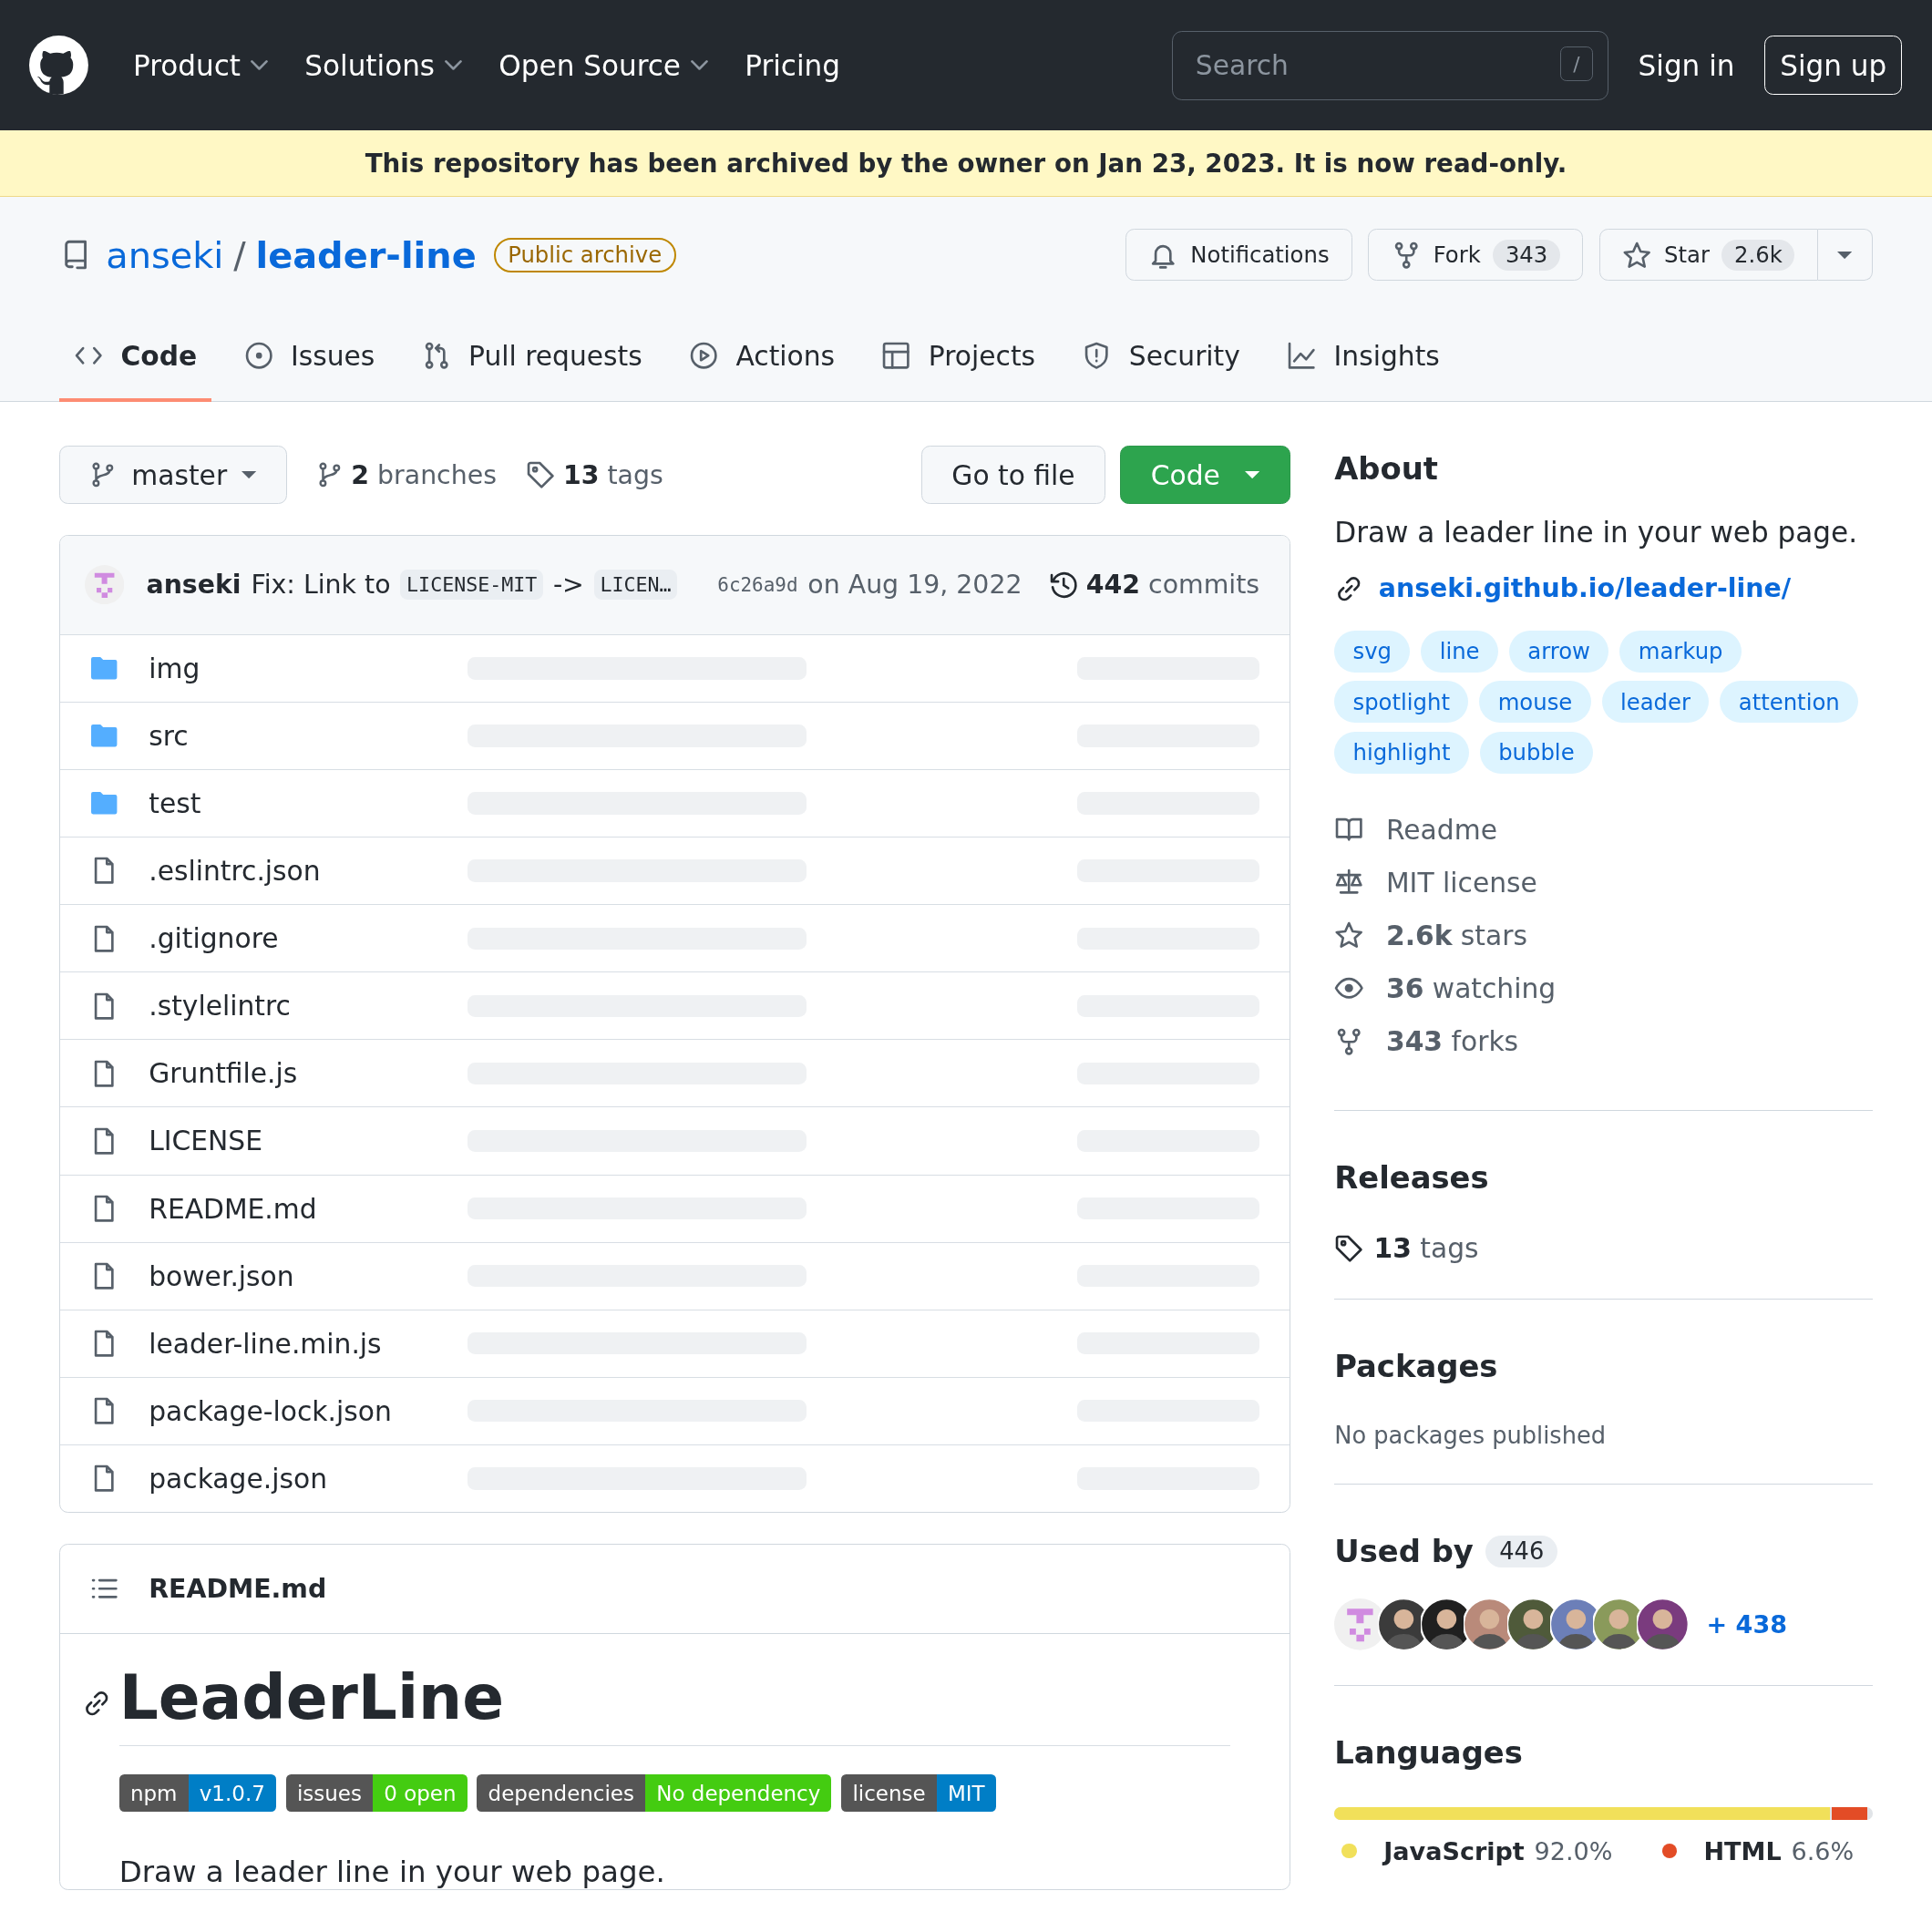 Image resolution: width=1932 pixels, height=1932 pixels. I want to click on readme-filename: README.md, so click(238, 1588).